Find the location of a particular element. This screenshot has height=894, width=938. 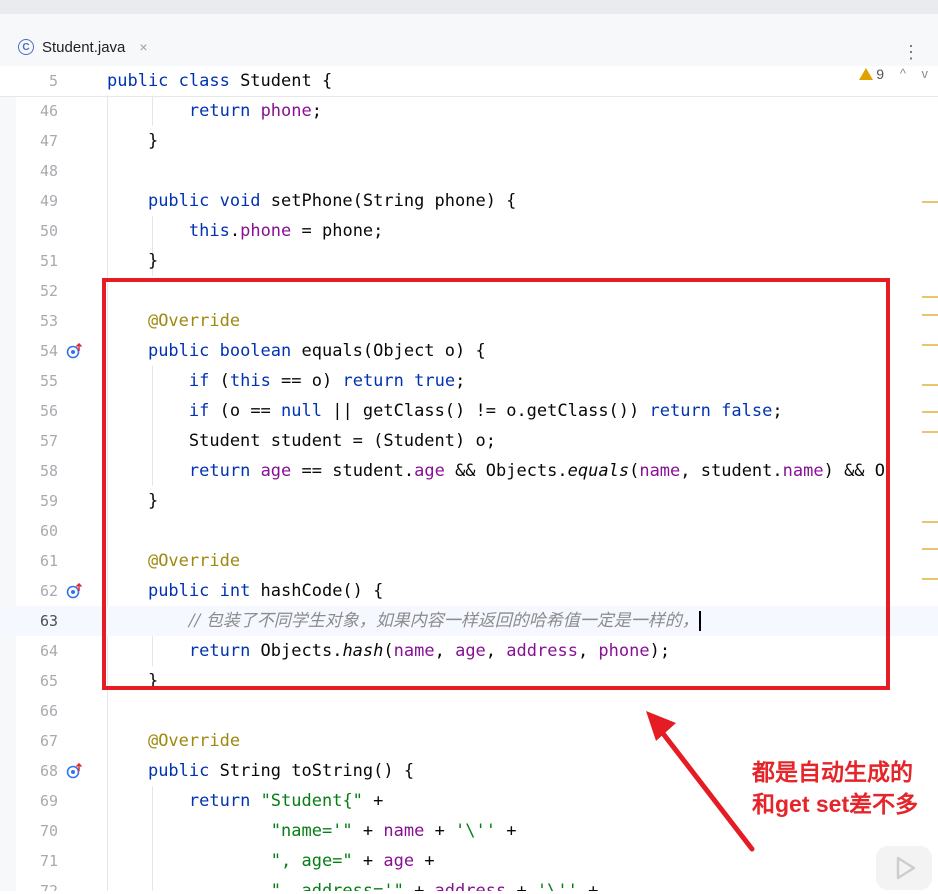

tab-student-java: C Student.java × is located at coordinates (83, 47).